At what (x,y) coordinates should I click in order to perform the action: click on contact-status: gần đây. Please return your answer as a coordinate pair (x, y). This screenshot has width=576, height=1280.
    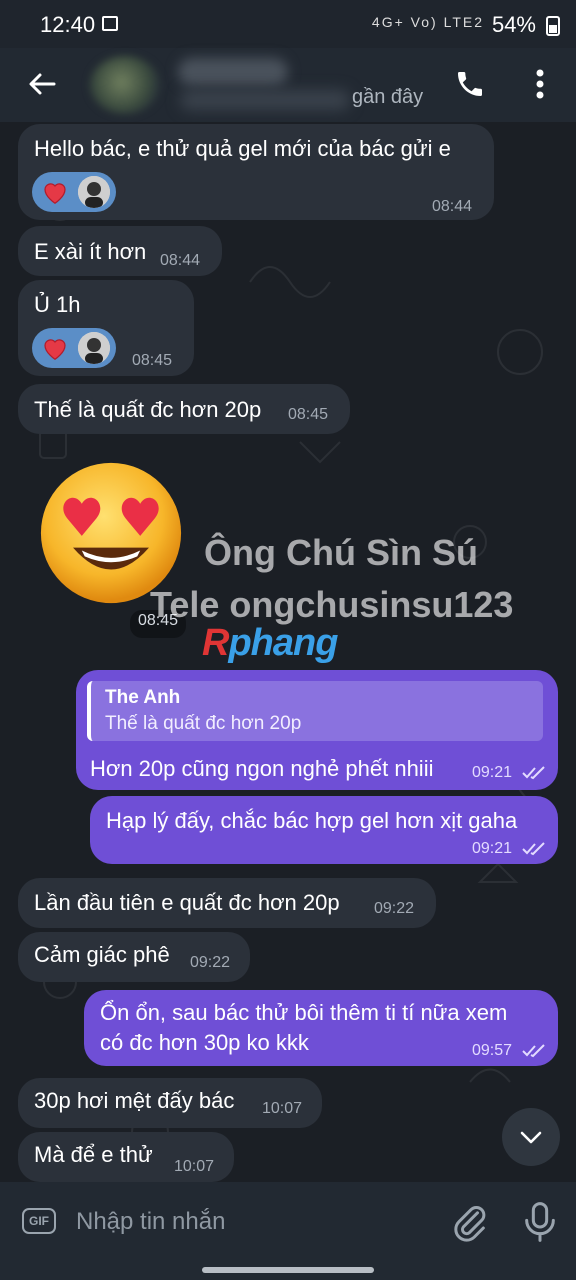
    Looking at the image, I should click on (388, 97).